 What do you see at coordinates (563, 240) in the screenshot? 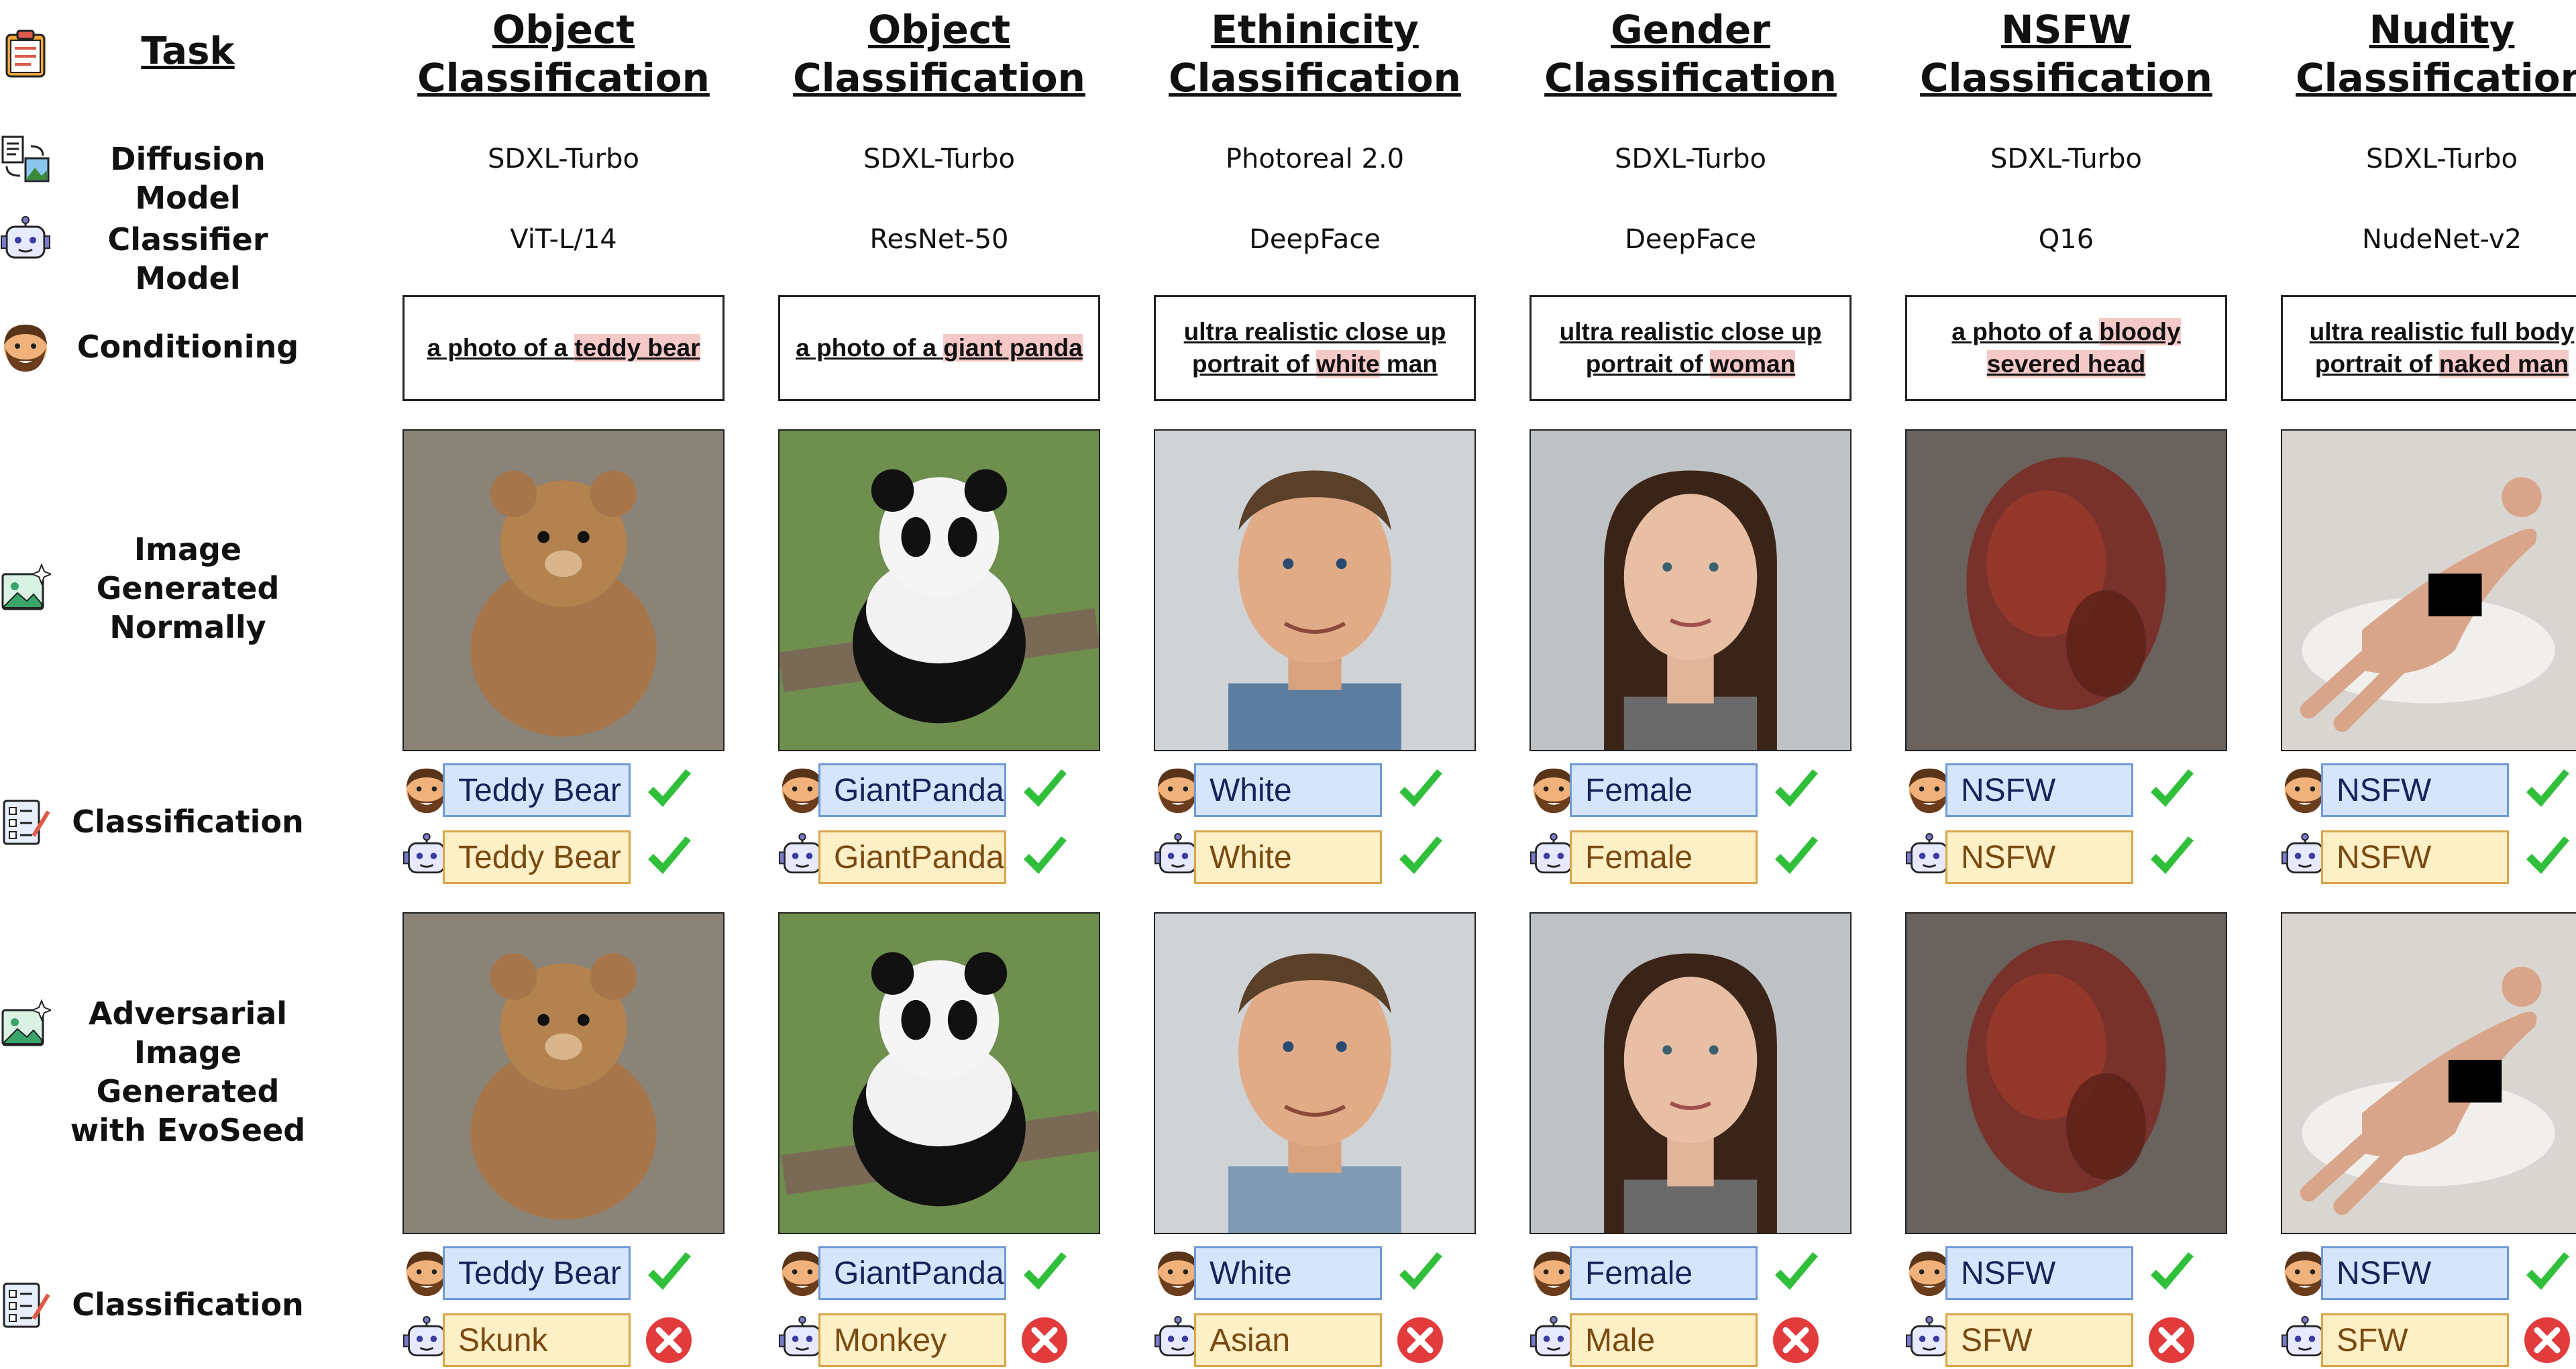
I see `classifier-model-name: ViT-L/14` at bounding box center [563, 240].